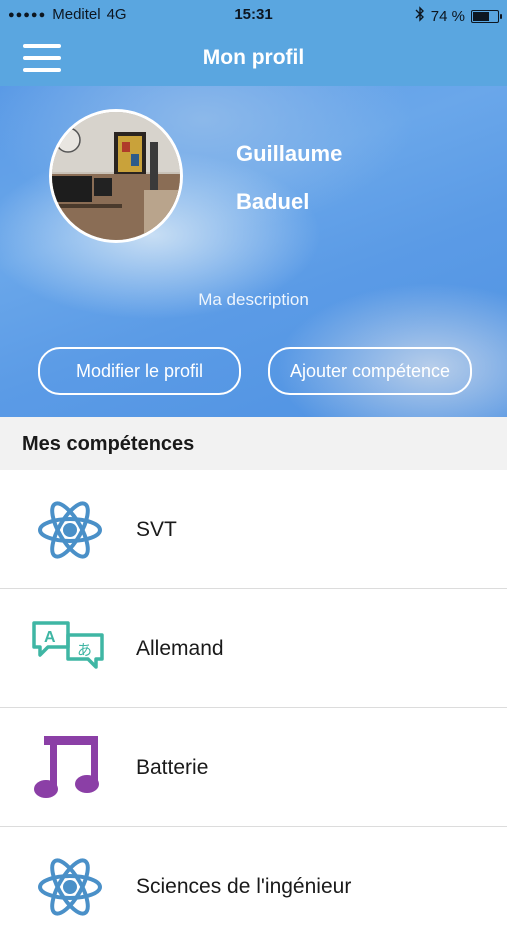  Describe the element at coordinates (253, 529) in the screenshot. I see `list-item: SVT` at that location.